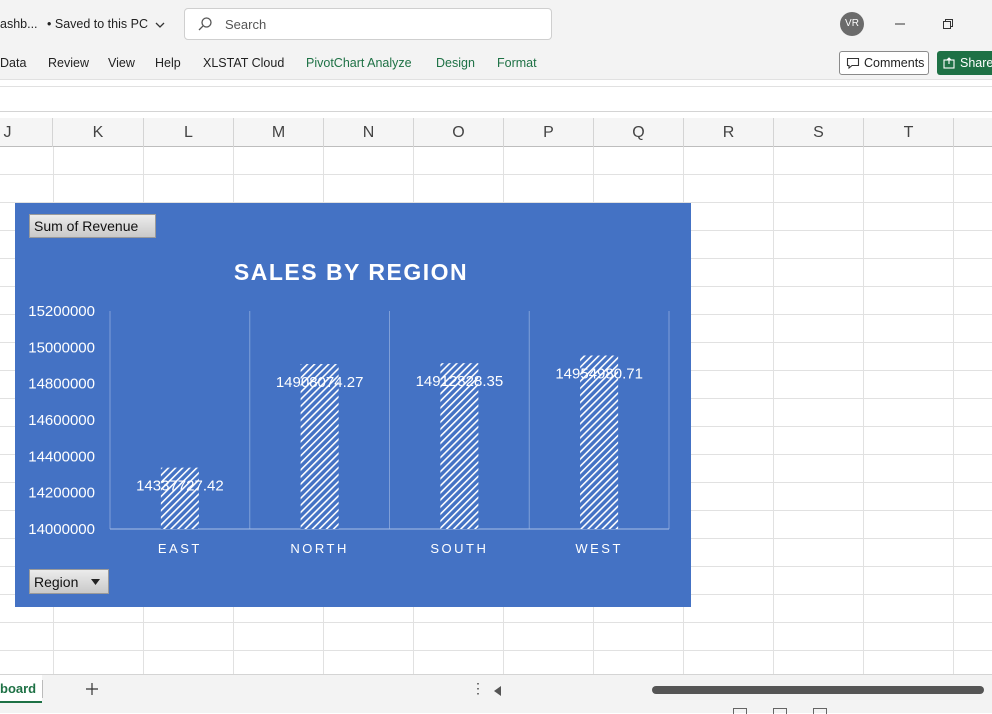 This screenshot has height=714, width=992. I want to click on x-tick-label: NORTH, so click(319, 548).